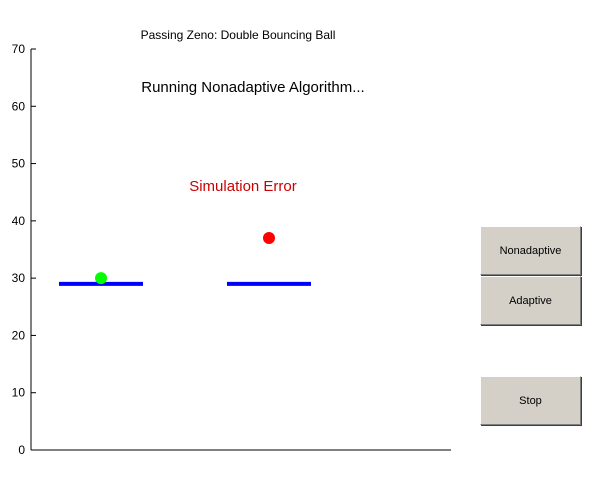 This screenshot has height=500, width=600. What do you see at coordinates (530, 250) in the screenshot?
I see `nonadaptive-button: Nonadaptive` at bounding box center [530, 250].